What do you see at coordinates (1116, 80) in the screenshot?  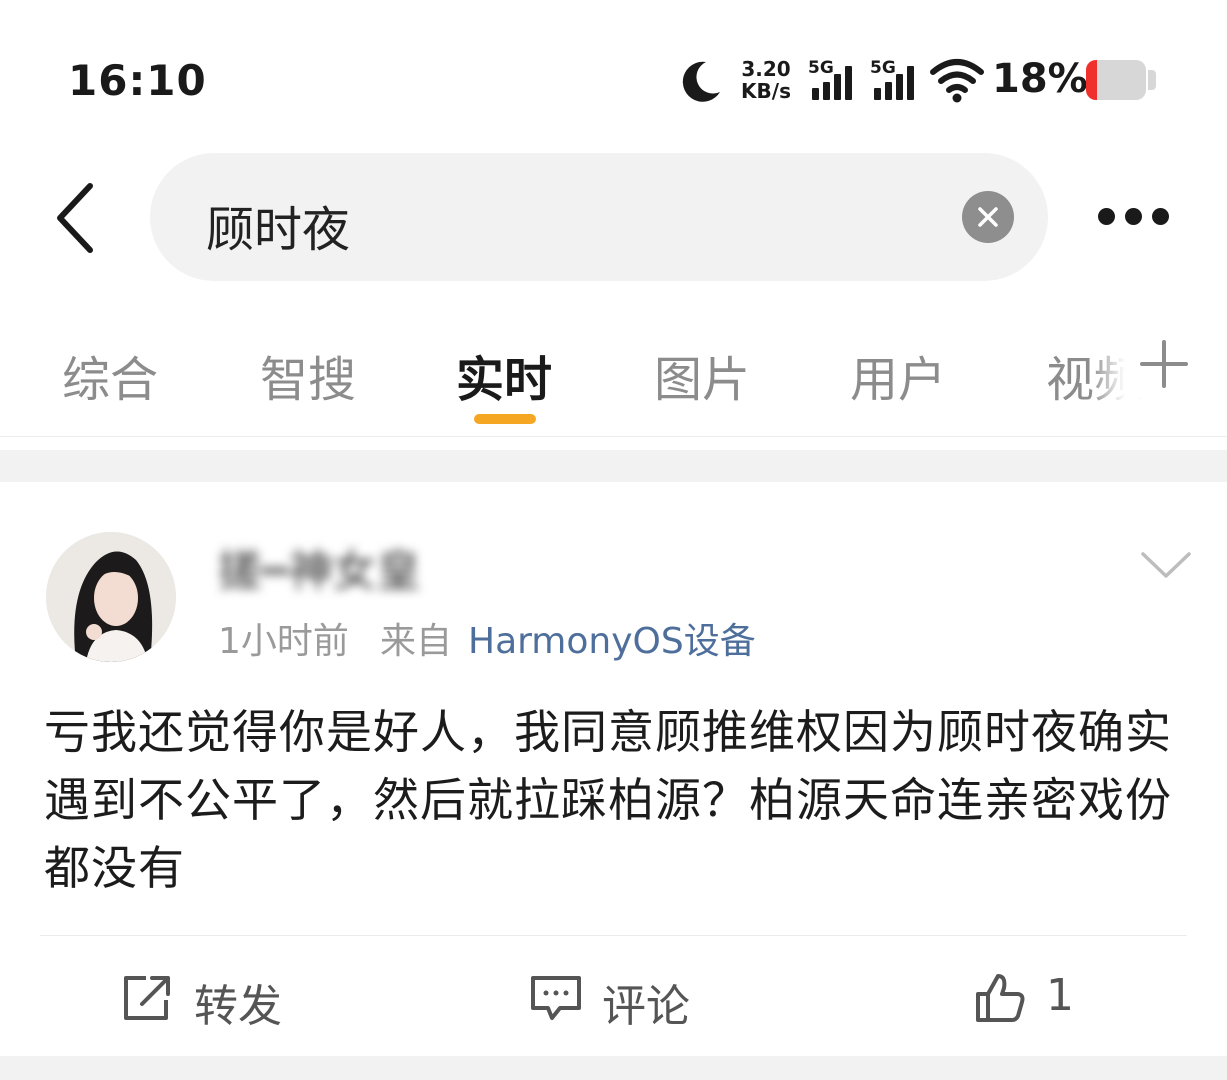 I see `battery-icon` at bounding box center [1116, 80].